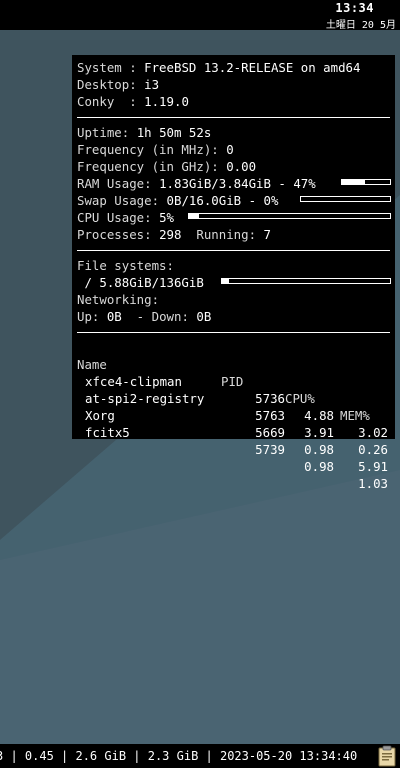 Image resolution: width=400 pixels, height=768 pixels. I want to click on processes-line: Processes: 298 Running: 7, so click(174, 234).